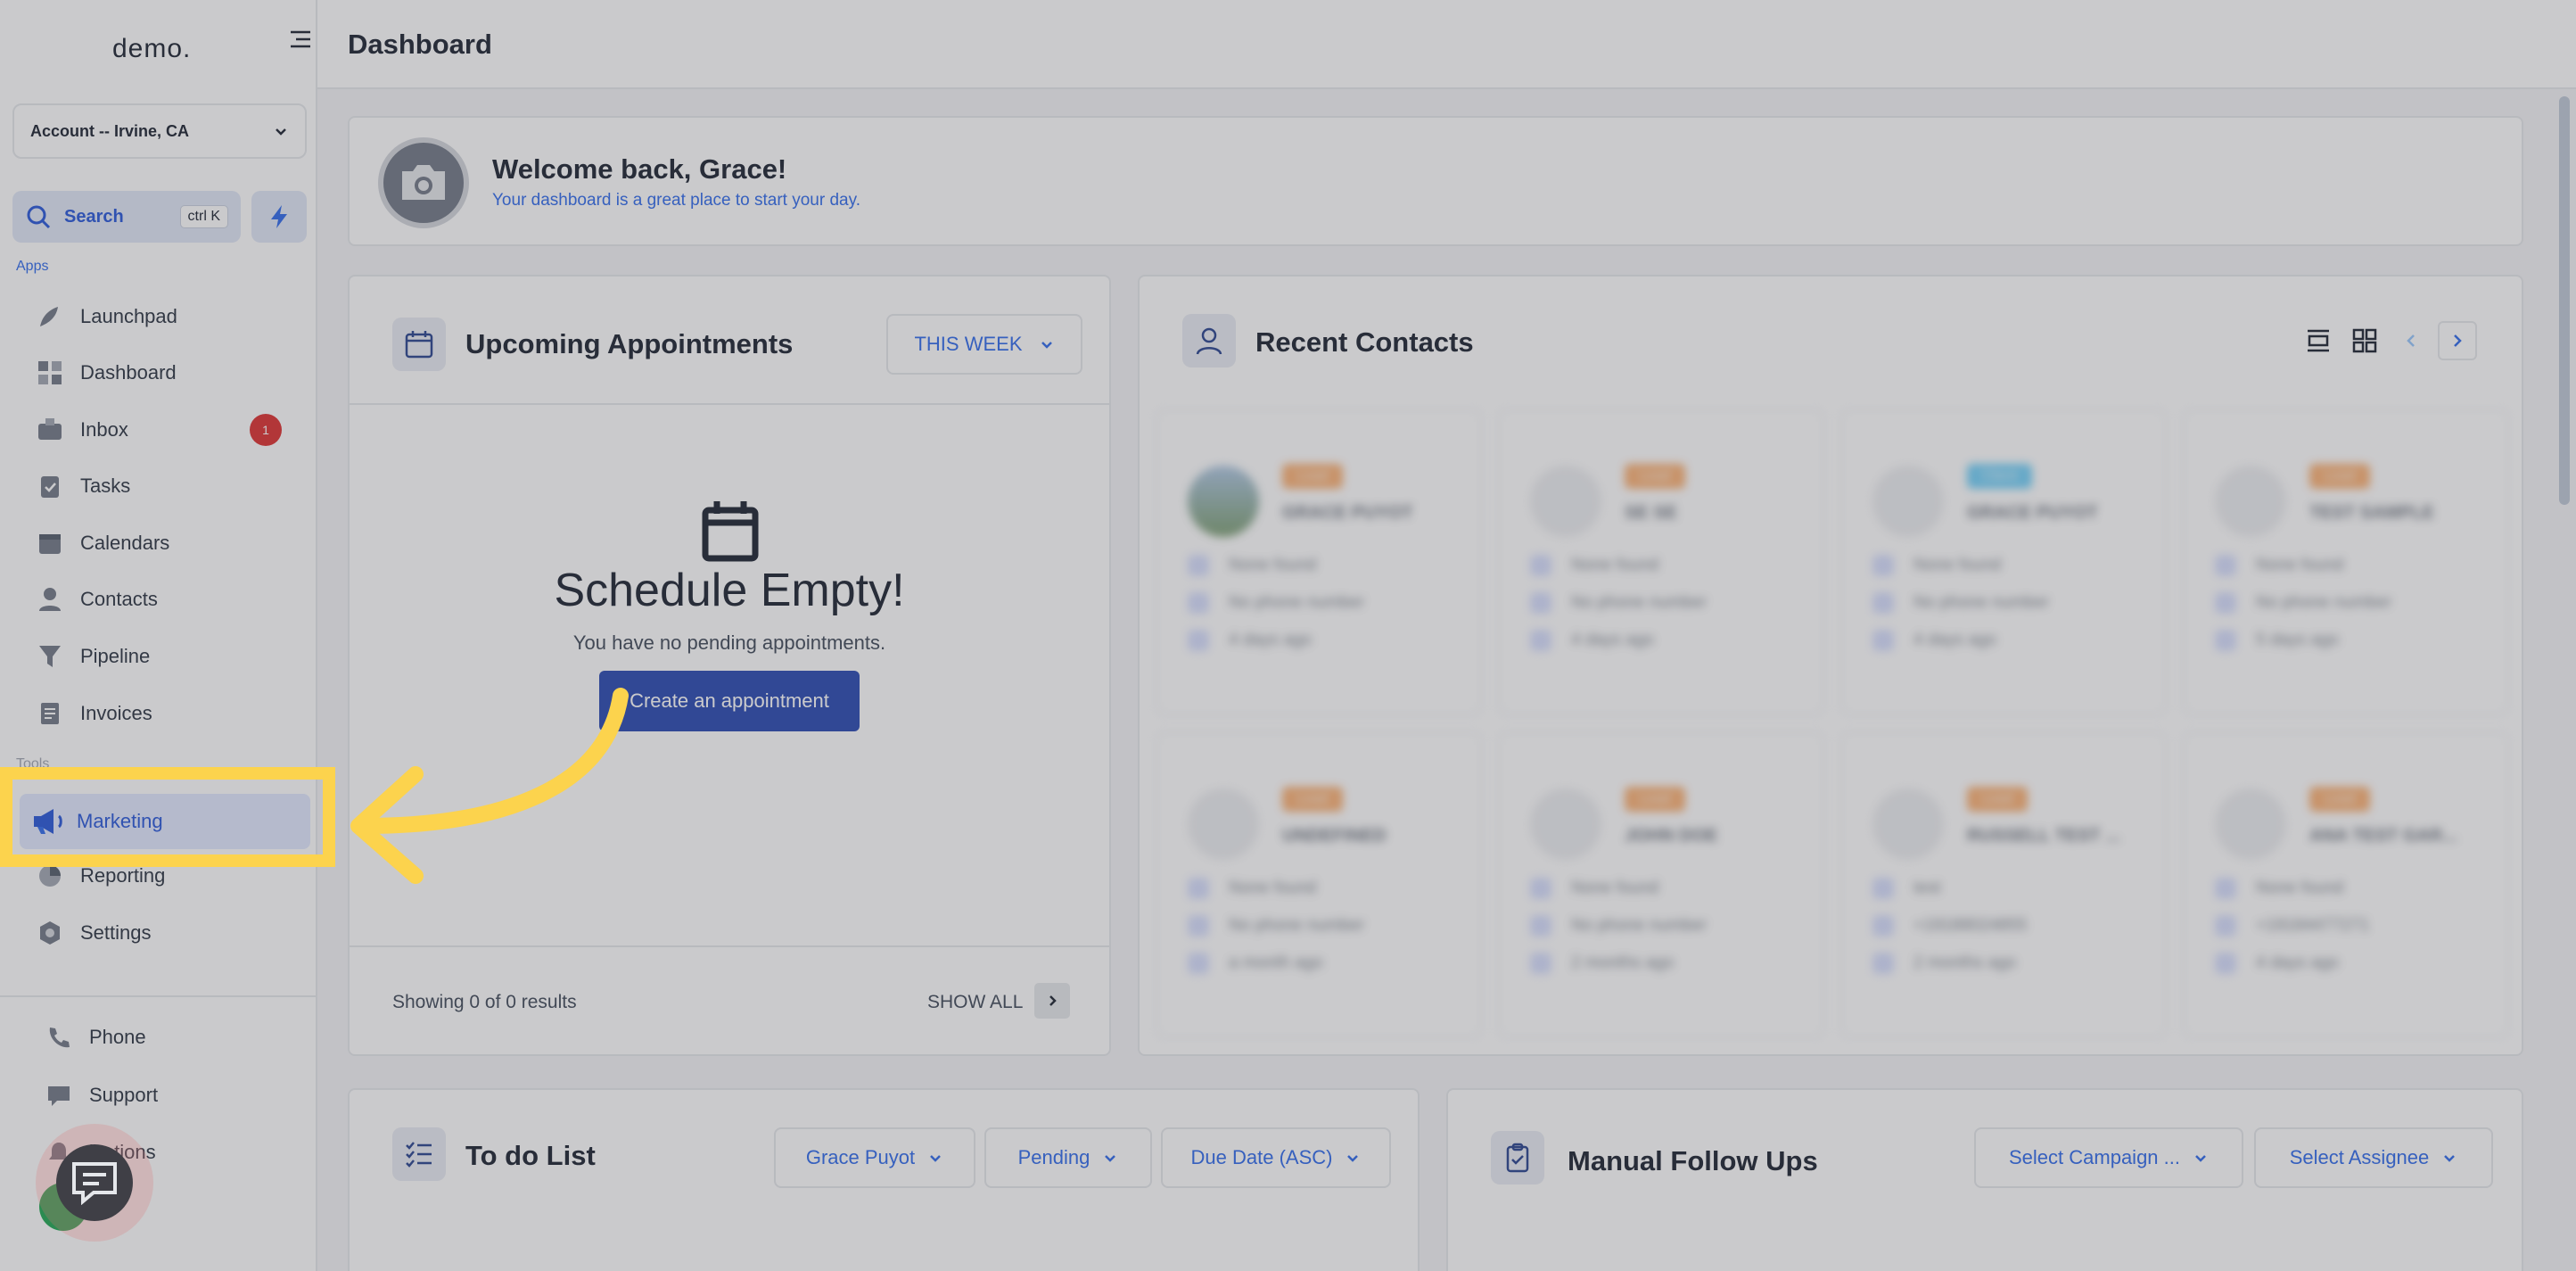 This screenshot has width=2576, height=1271. Describe the element at coordinates (32, 266) in the screenshot. I see `apps-section-label: Apps` at that location.